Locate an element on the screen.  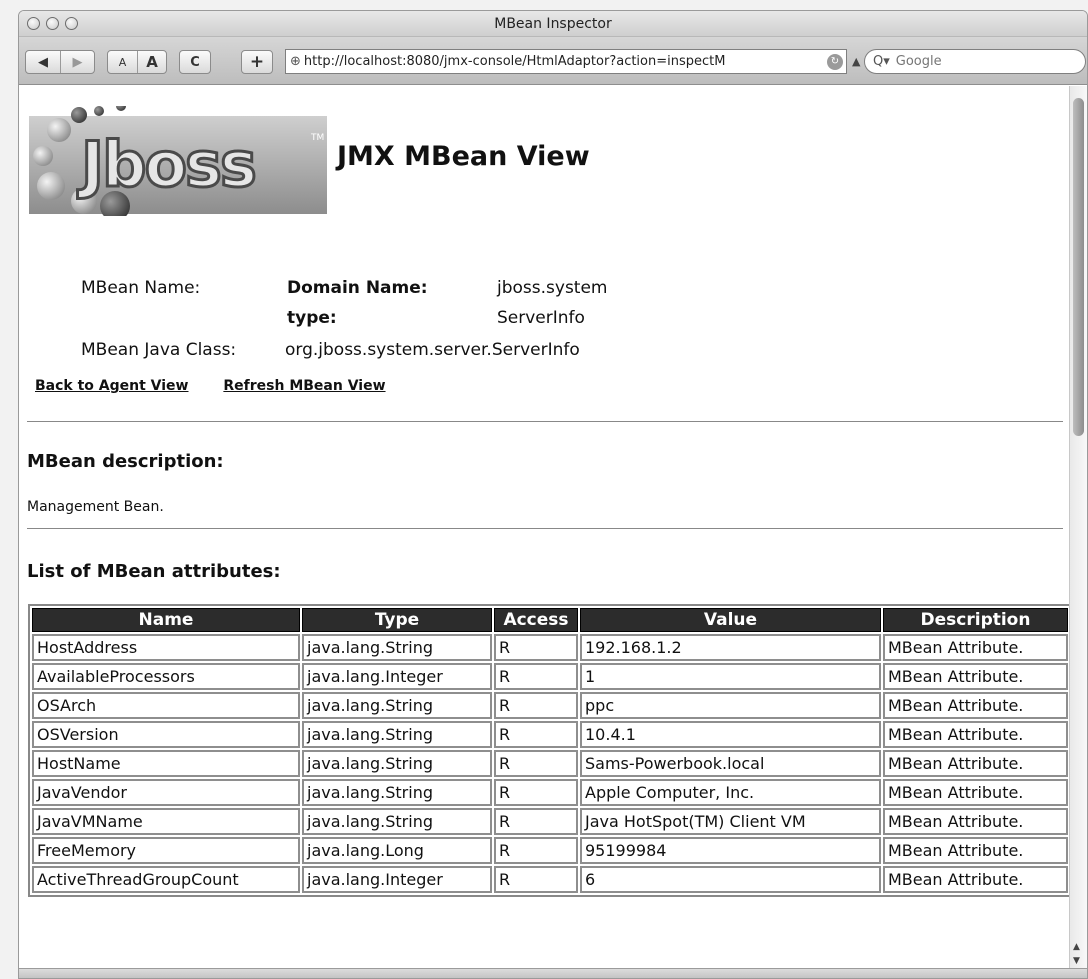
back-button: ◀ is located at coordinates (43, 62).